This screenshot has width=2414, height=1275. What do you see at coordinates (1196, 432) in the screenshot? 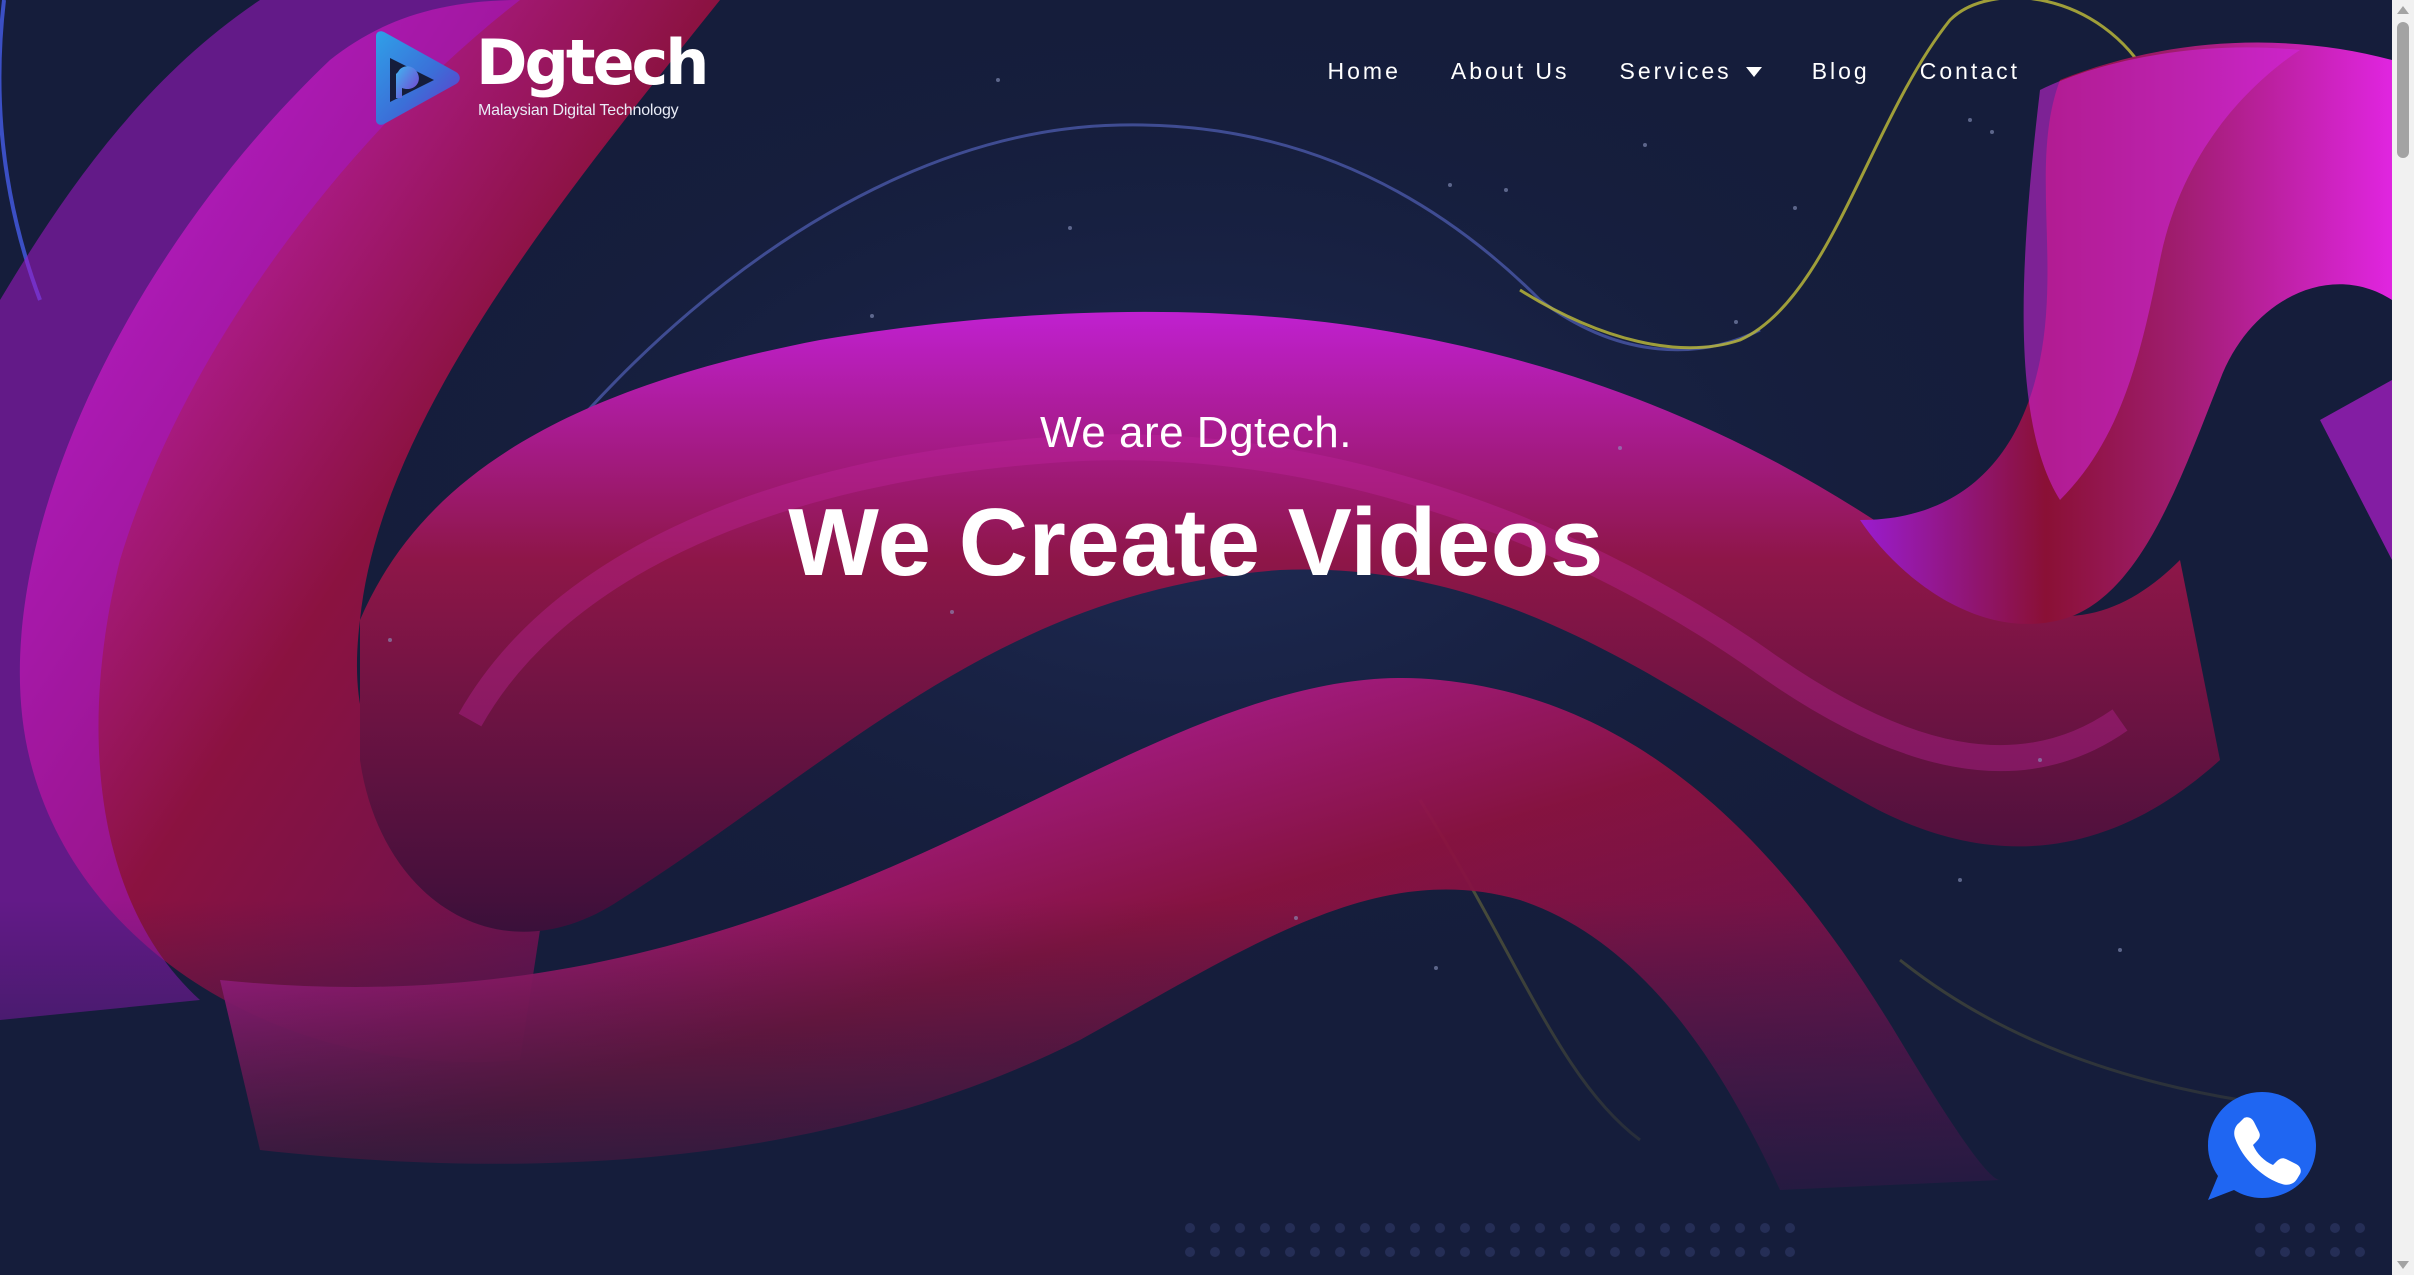
I see `hero-subtitle: We are Dgtech.` at bounding box center [1196, 432].